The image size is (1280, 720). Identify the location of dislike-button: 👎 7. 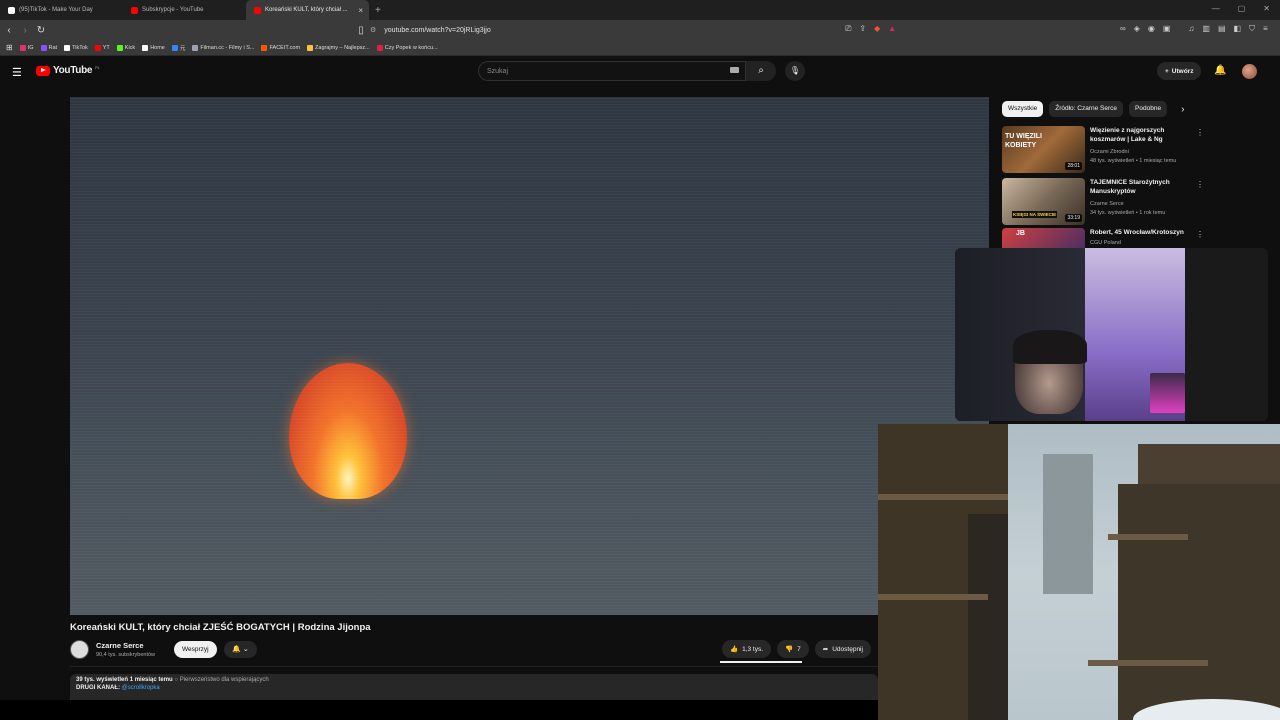
(793, 649).